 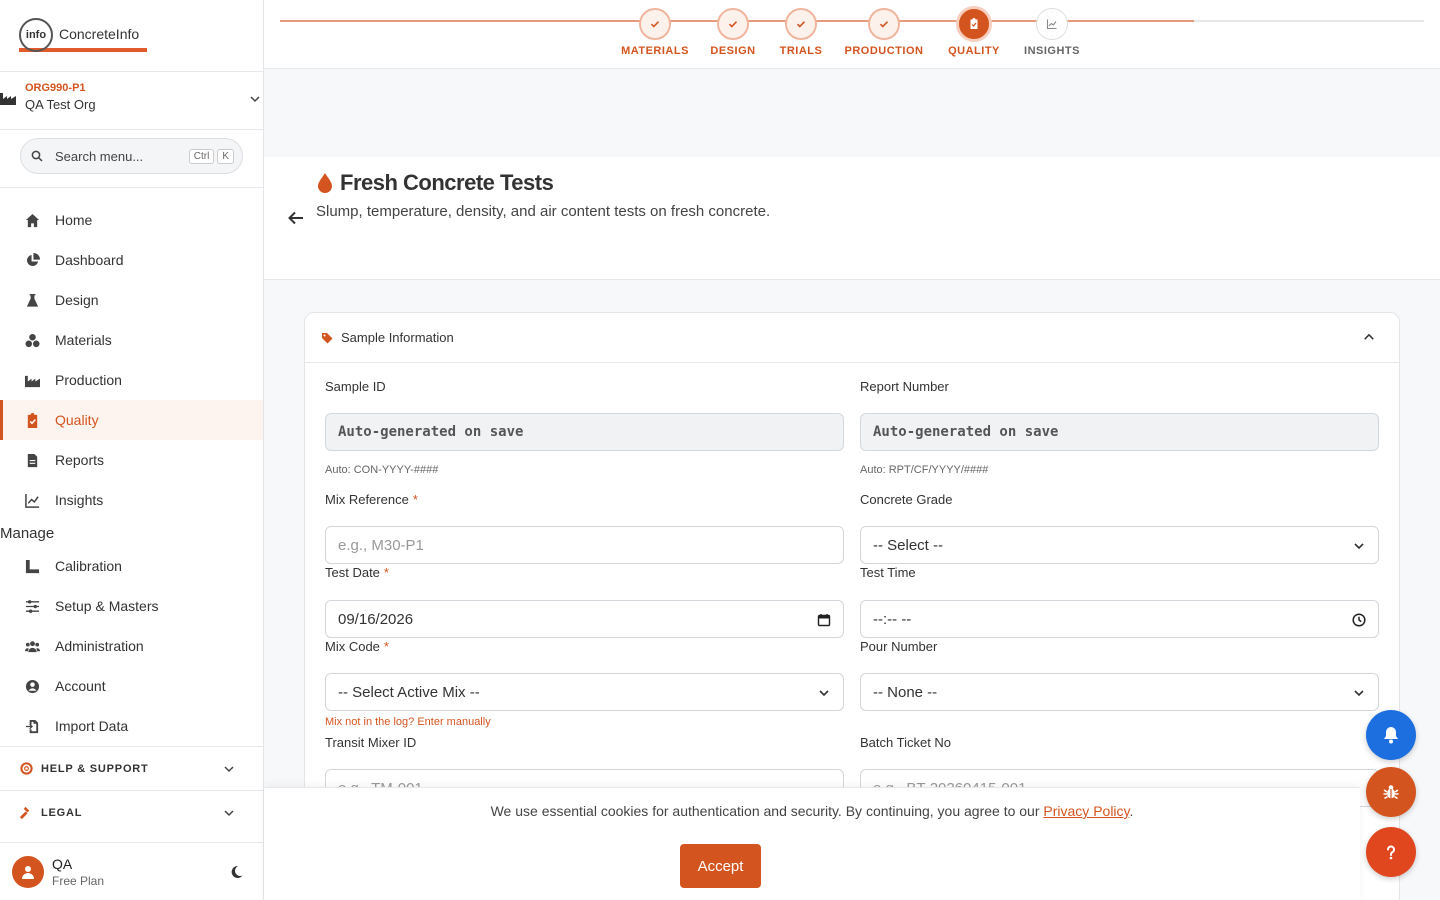 I want to click on field-label: Pour Number, so click(x=899, y=646).